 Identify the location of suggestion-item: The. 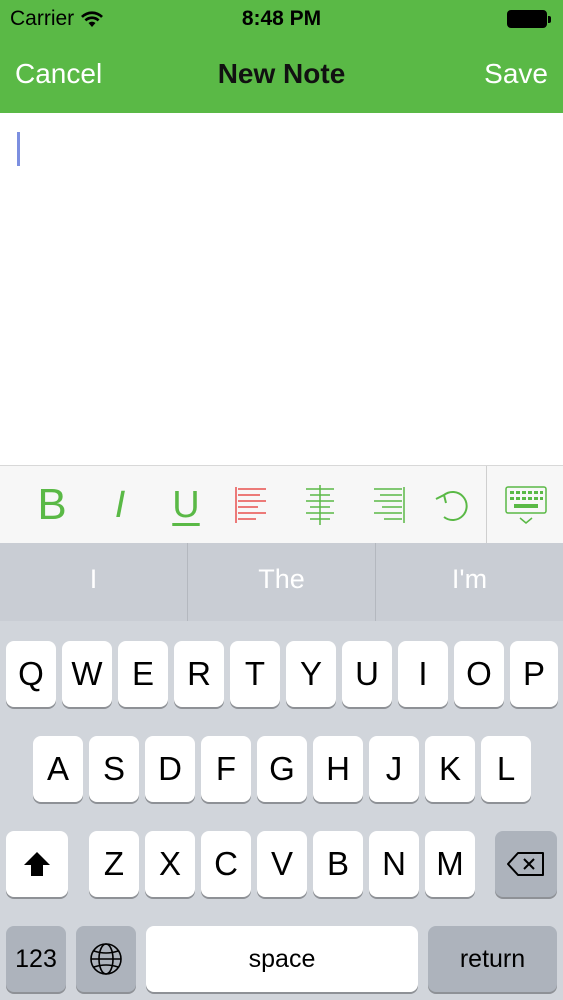
(282, 582).